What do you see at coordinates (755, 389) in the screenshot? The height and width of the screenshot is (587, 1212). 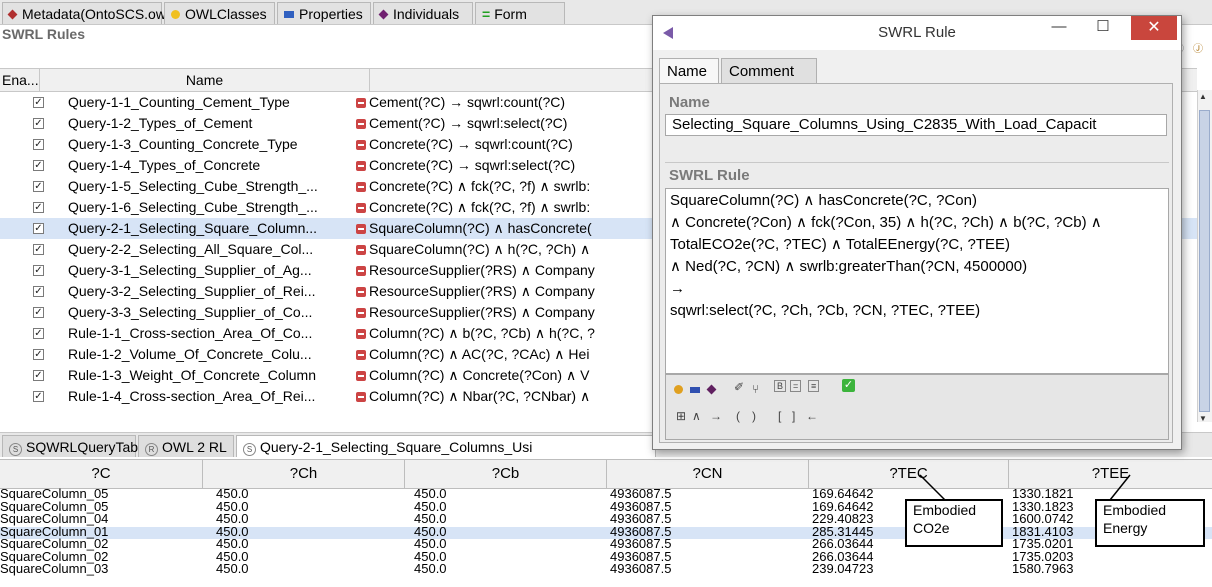 I see `rule-icon: ⑂` at bounding box center [755, 389].